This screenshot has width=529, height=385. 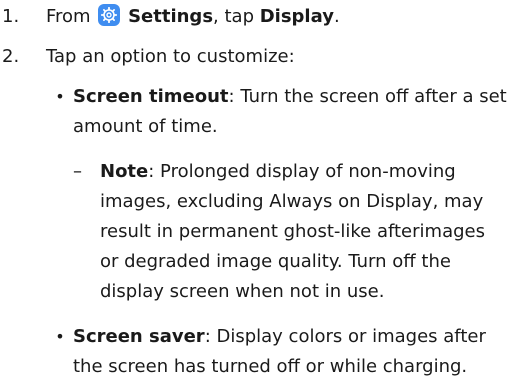 What do you see at coordinates (345, 336) in the screenshot?
I see `option-description: : Display colors or images after` at bounding box center [345, 336].